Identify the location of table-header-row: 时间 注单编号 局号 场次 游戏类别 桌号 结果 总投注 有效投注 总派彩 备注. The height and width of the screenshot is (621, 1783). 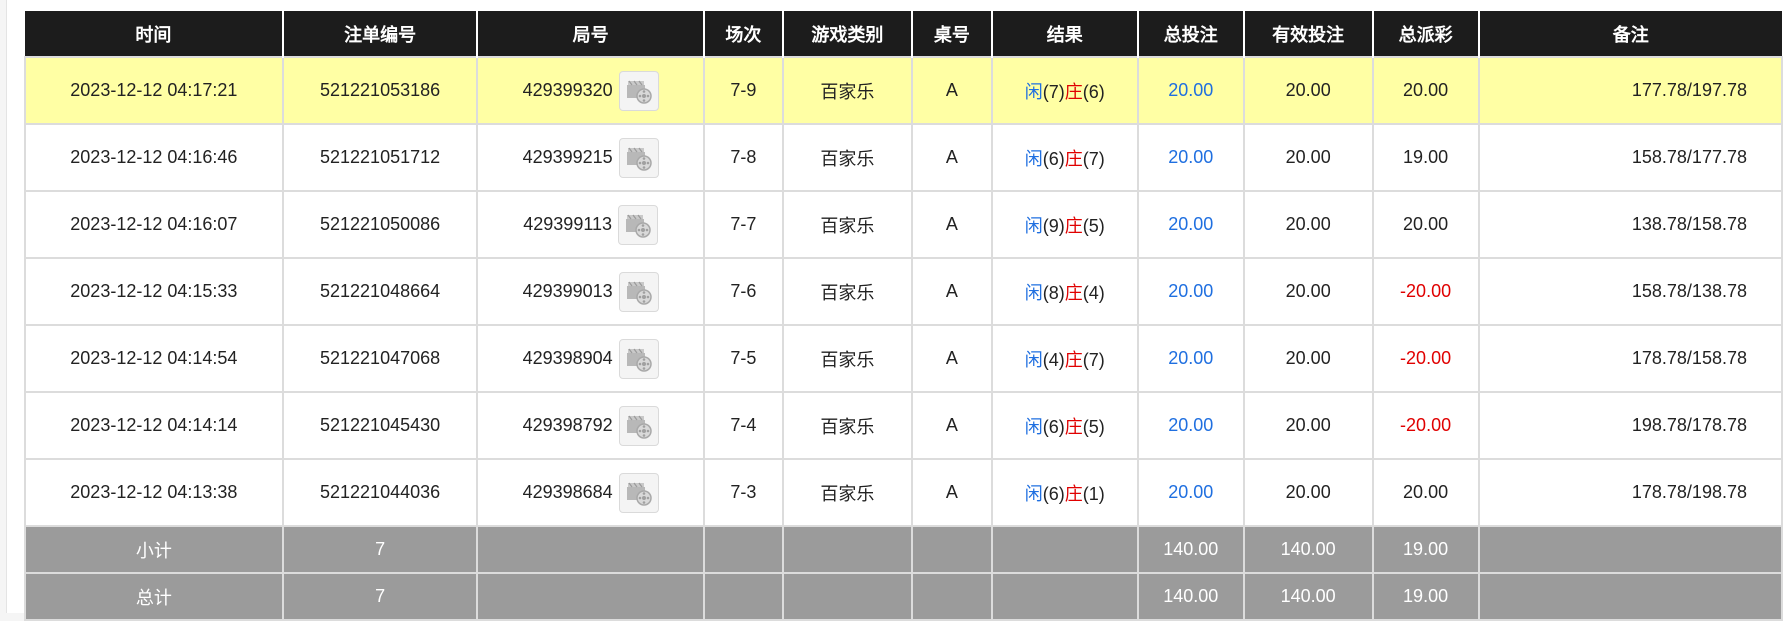
(903, 34).